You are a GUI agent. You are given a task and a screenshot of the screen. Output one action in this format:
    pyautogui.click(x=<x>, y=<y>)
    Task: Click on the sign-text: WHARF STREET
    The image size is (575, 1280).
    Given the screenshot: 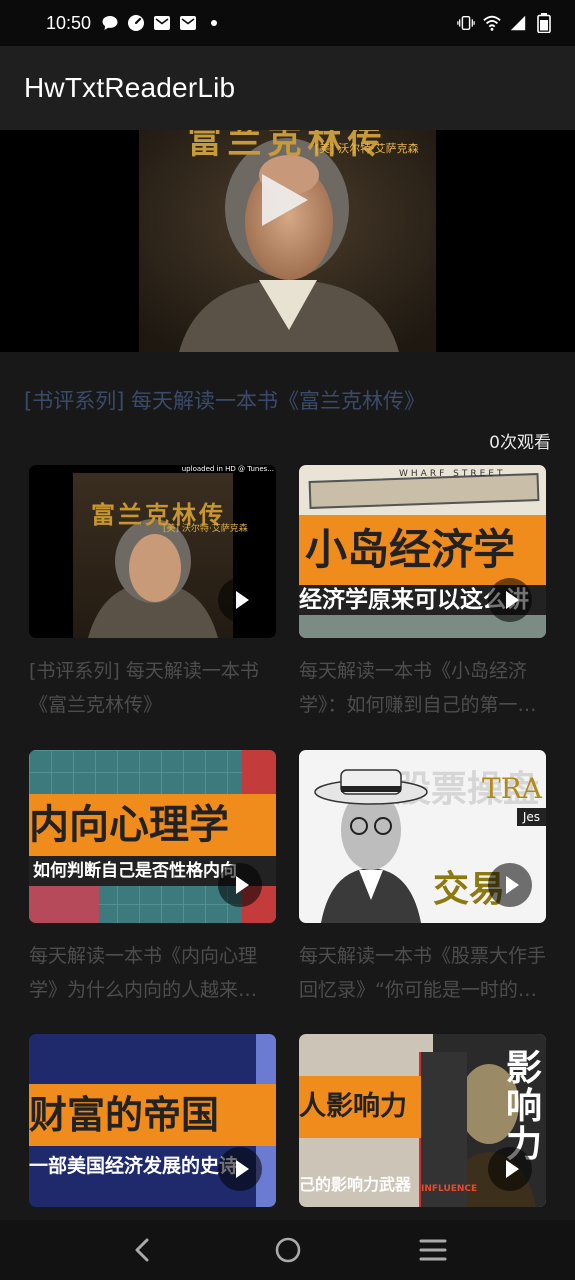 What is the action you would take?
    pyautogui.click(x=452, y=474)
    